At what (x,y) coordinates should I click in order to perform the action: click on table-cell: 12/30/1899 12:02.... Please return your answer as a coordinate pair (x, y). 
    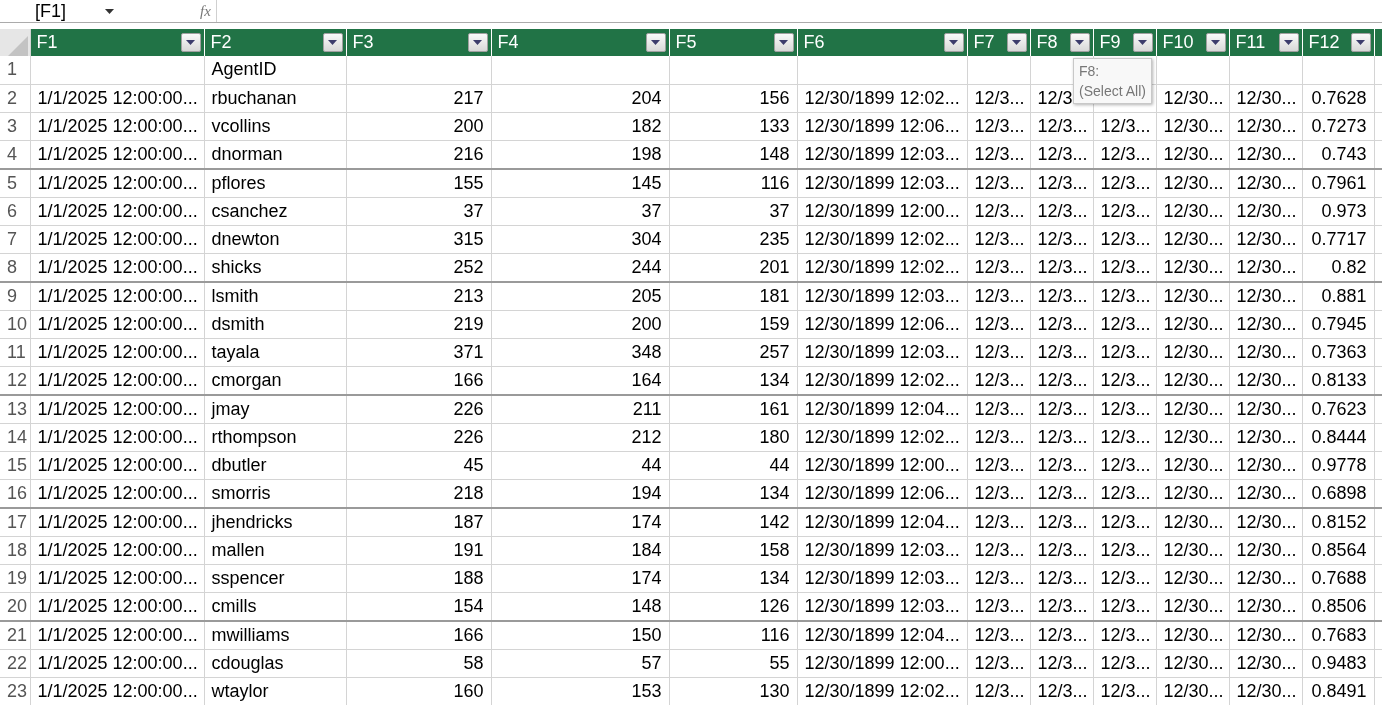
    Looking at the image, I should click on (882, 98).